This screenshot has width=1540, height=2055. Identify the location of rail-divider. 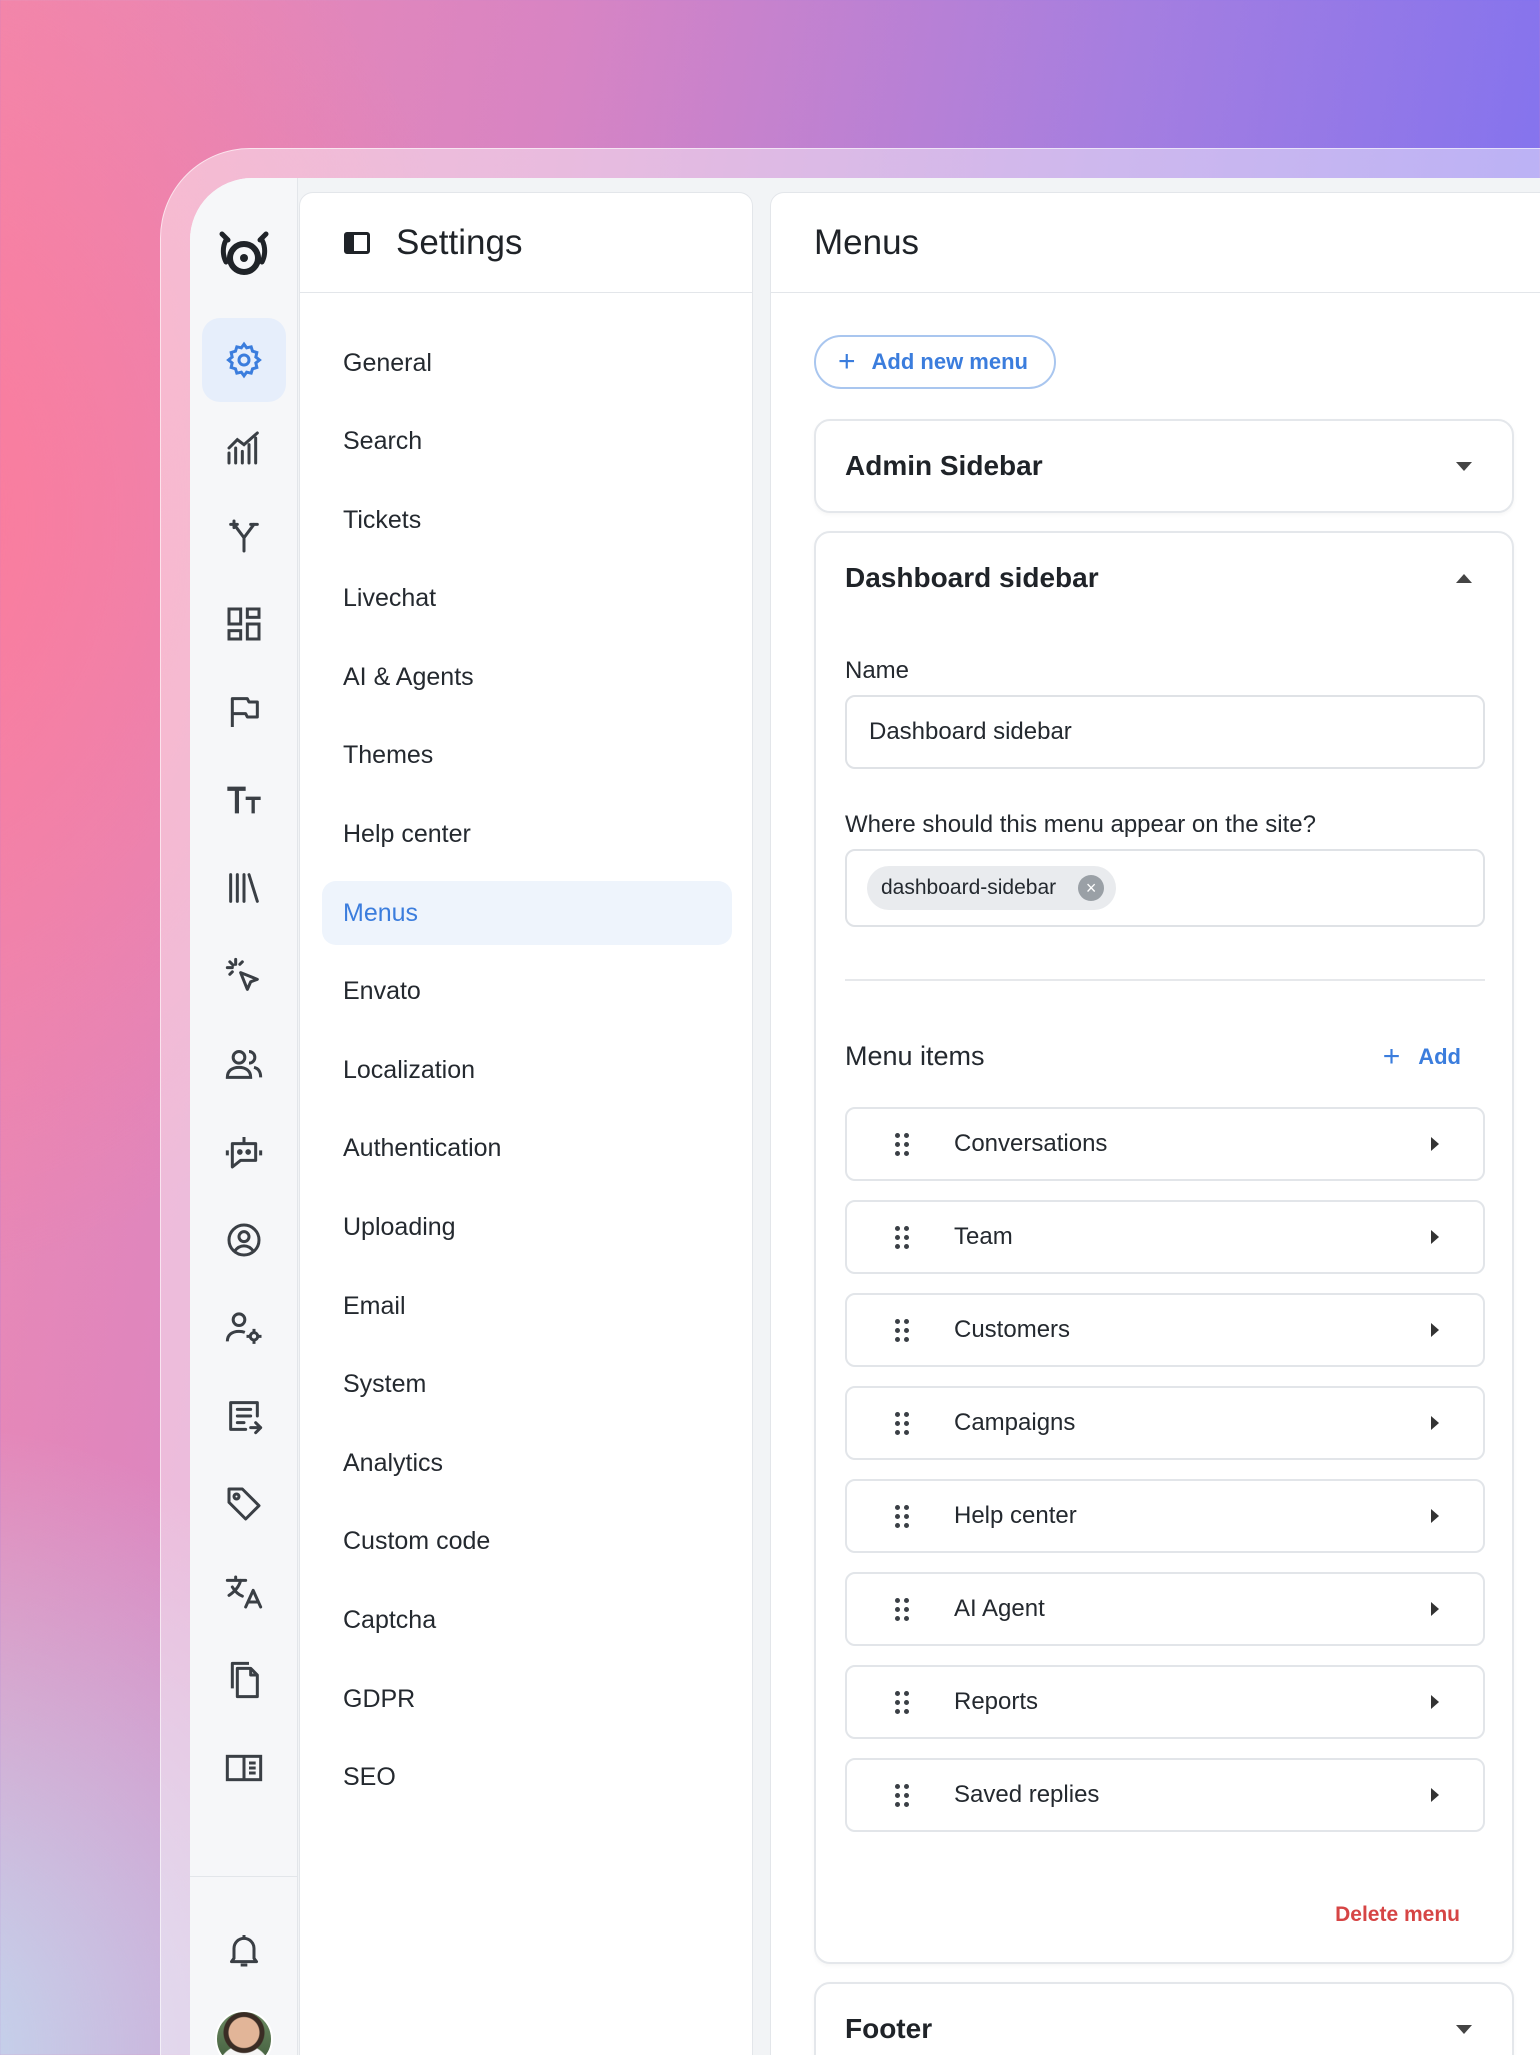
(244, 1876).